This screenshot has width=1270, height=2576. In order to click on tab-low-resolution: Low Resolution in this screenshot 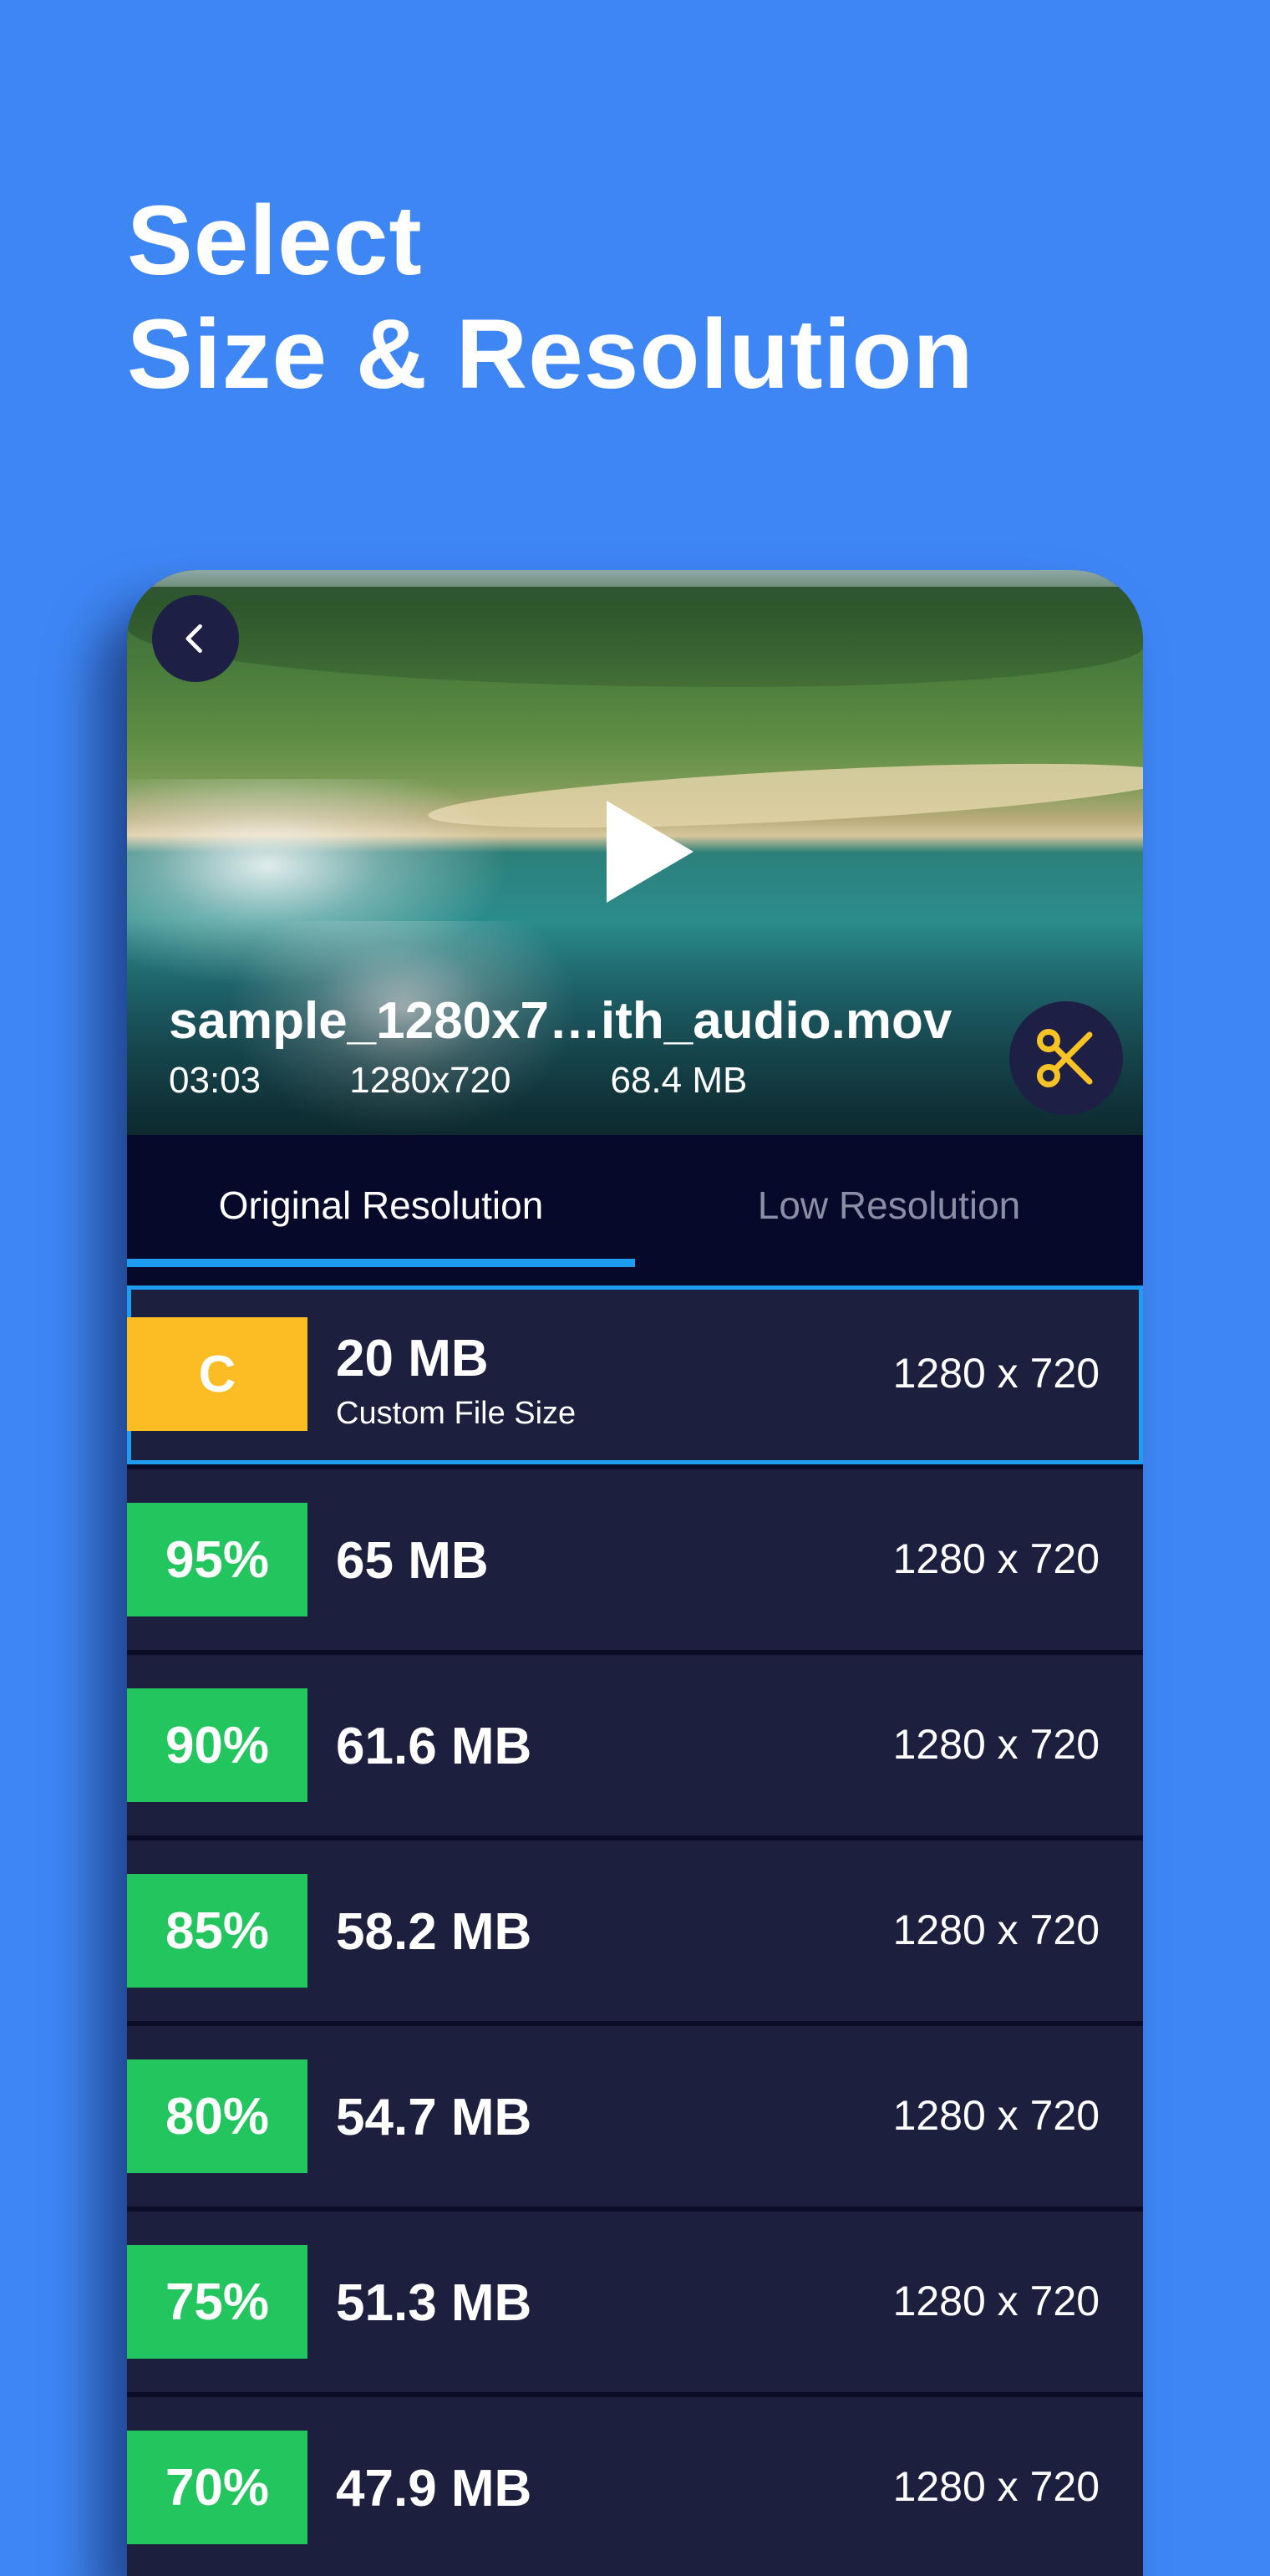, I will do `click(889, 1205)`.